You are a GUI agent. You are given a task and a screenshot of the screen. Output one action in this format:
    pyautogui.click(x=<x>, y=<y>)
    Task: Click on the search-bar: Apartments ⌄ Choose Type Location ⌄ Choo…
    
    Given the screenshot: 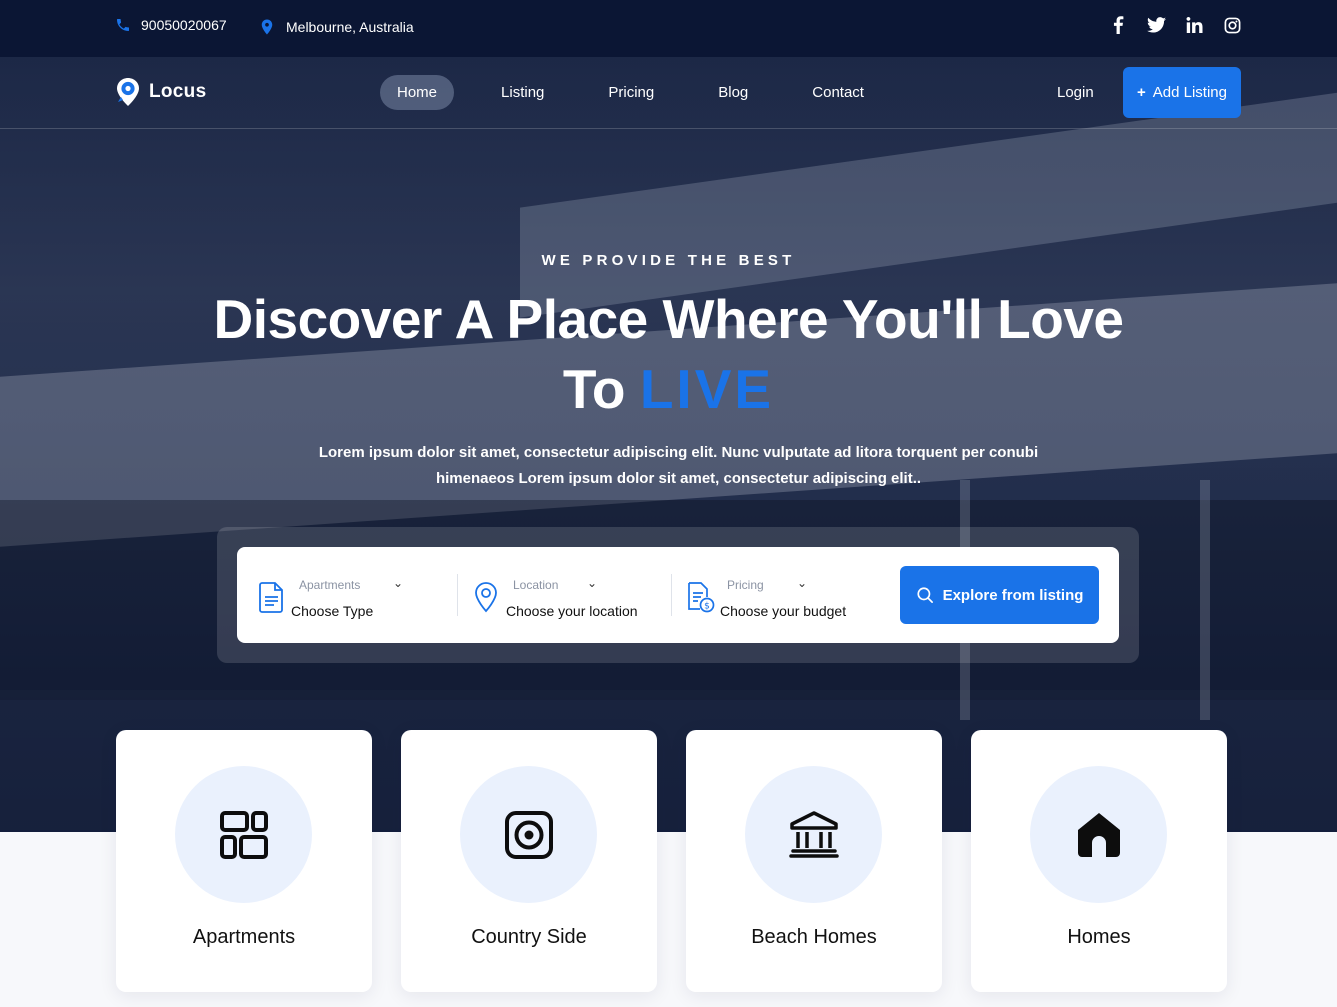 What is the action you would take?
    pyautogui.click(x=678, y=595)
    